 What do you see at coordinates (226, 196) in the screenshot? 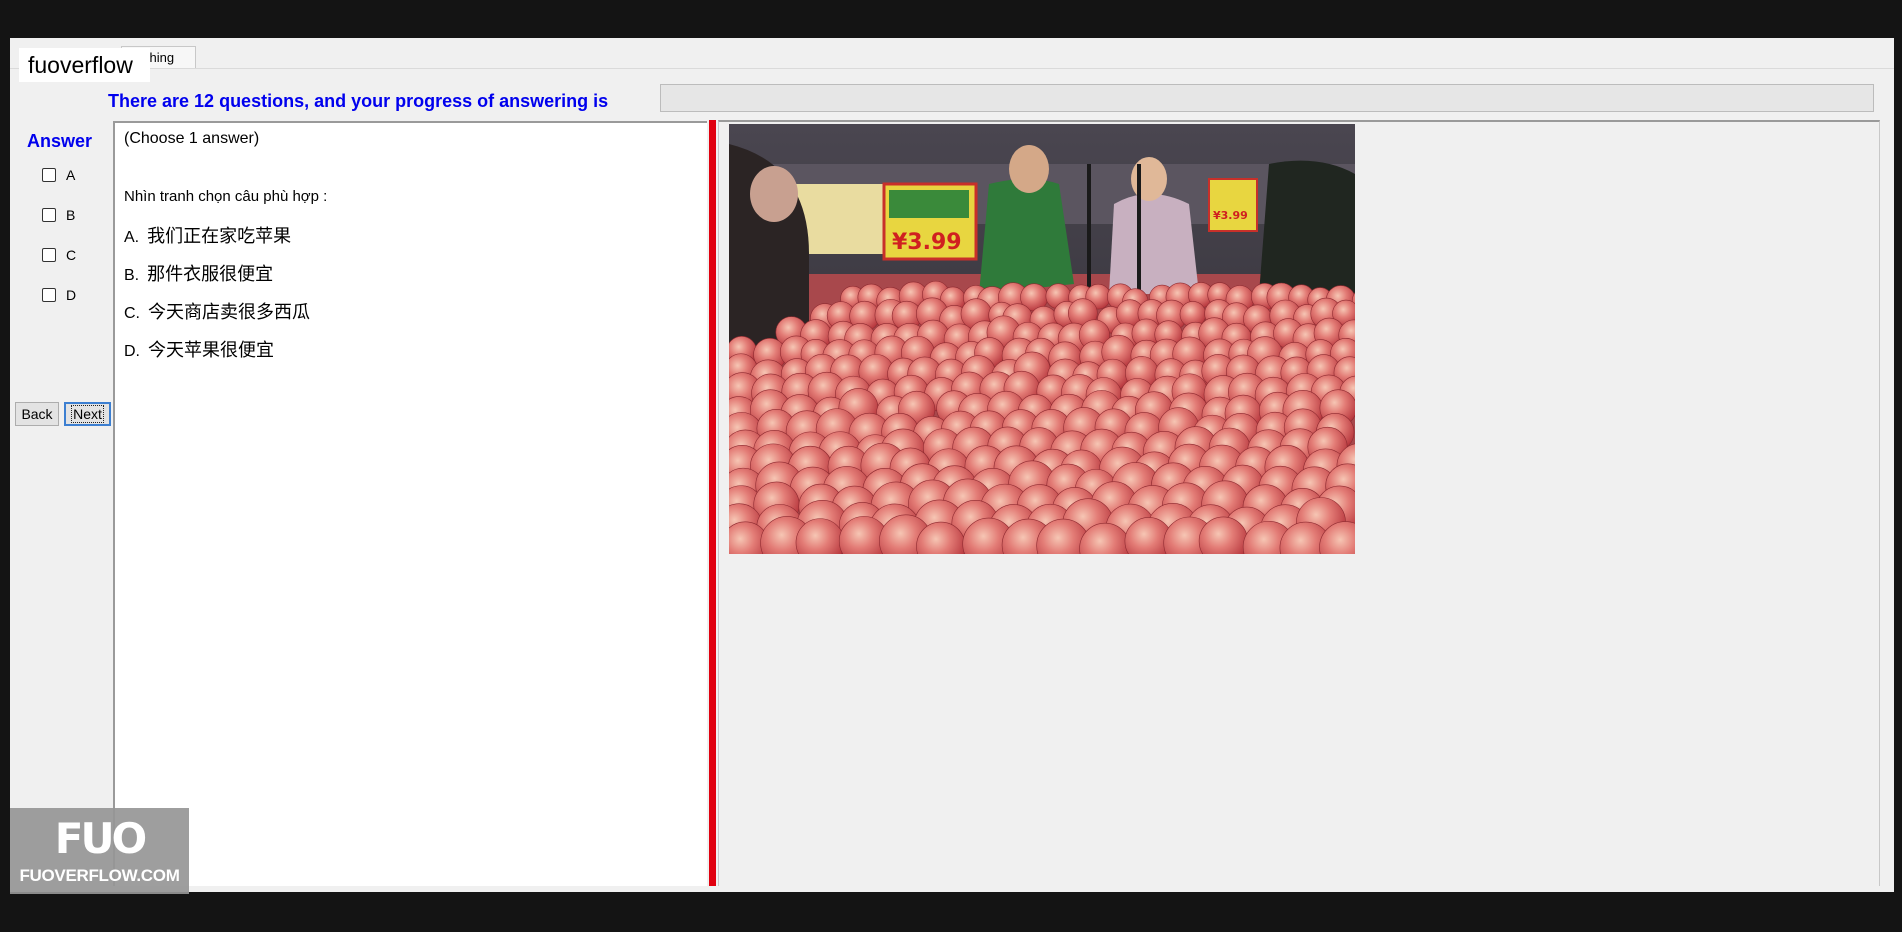
I see `question-prompt: Nhìn tranh chọn câu phù hợp :` at bounding box center [226, 196].